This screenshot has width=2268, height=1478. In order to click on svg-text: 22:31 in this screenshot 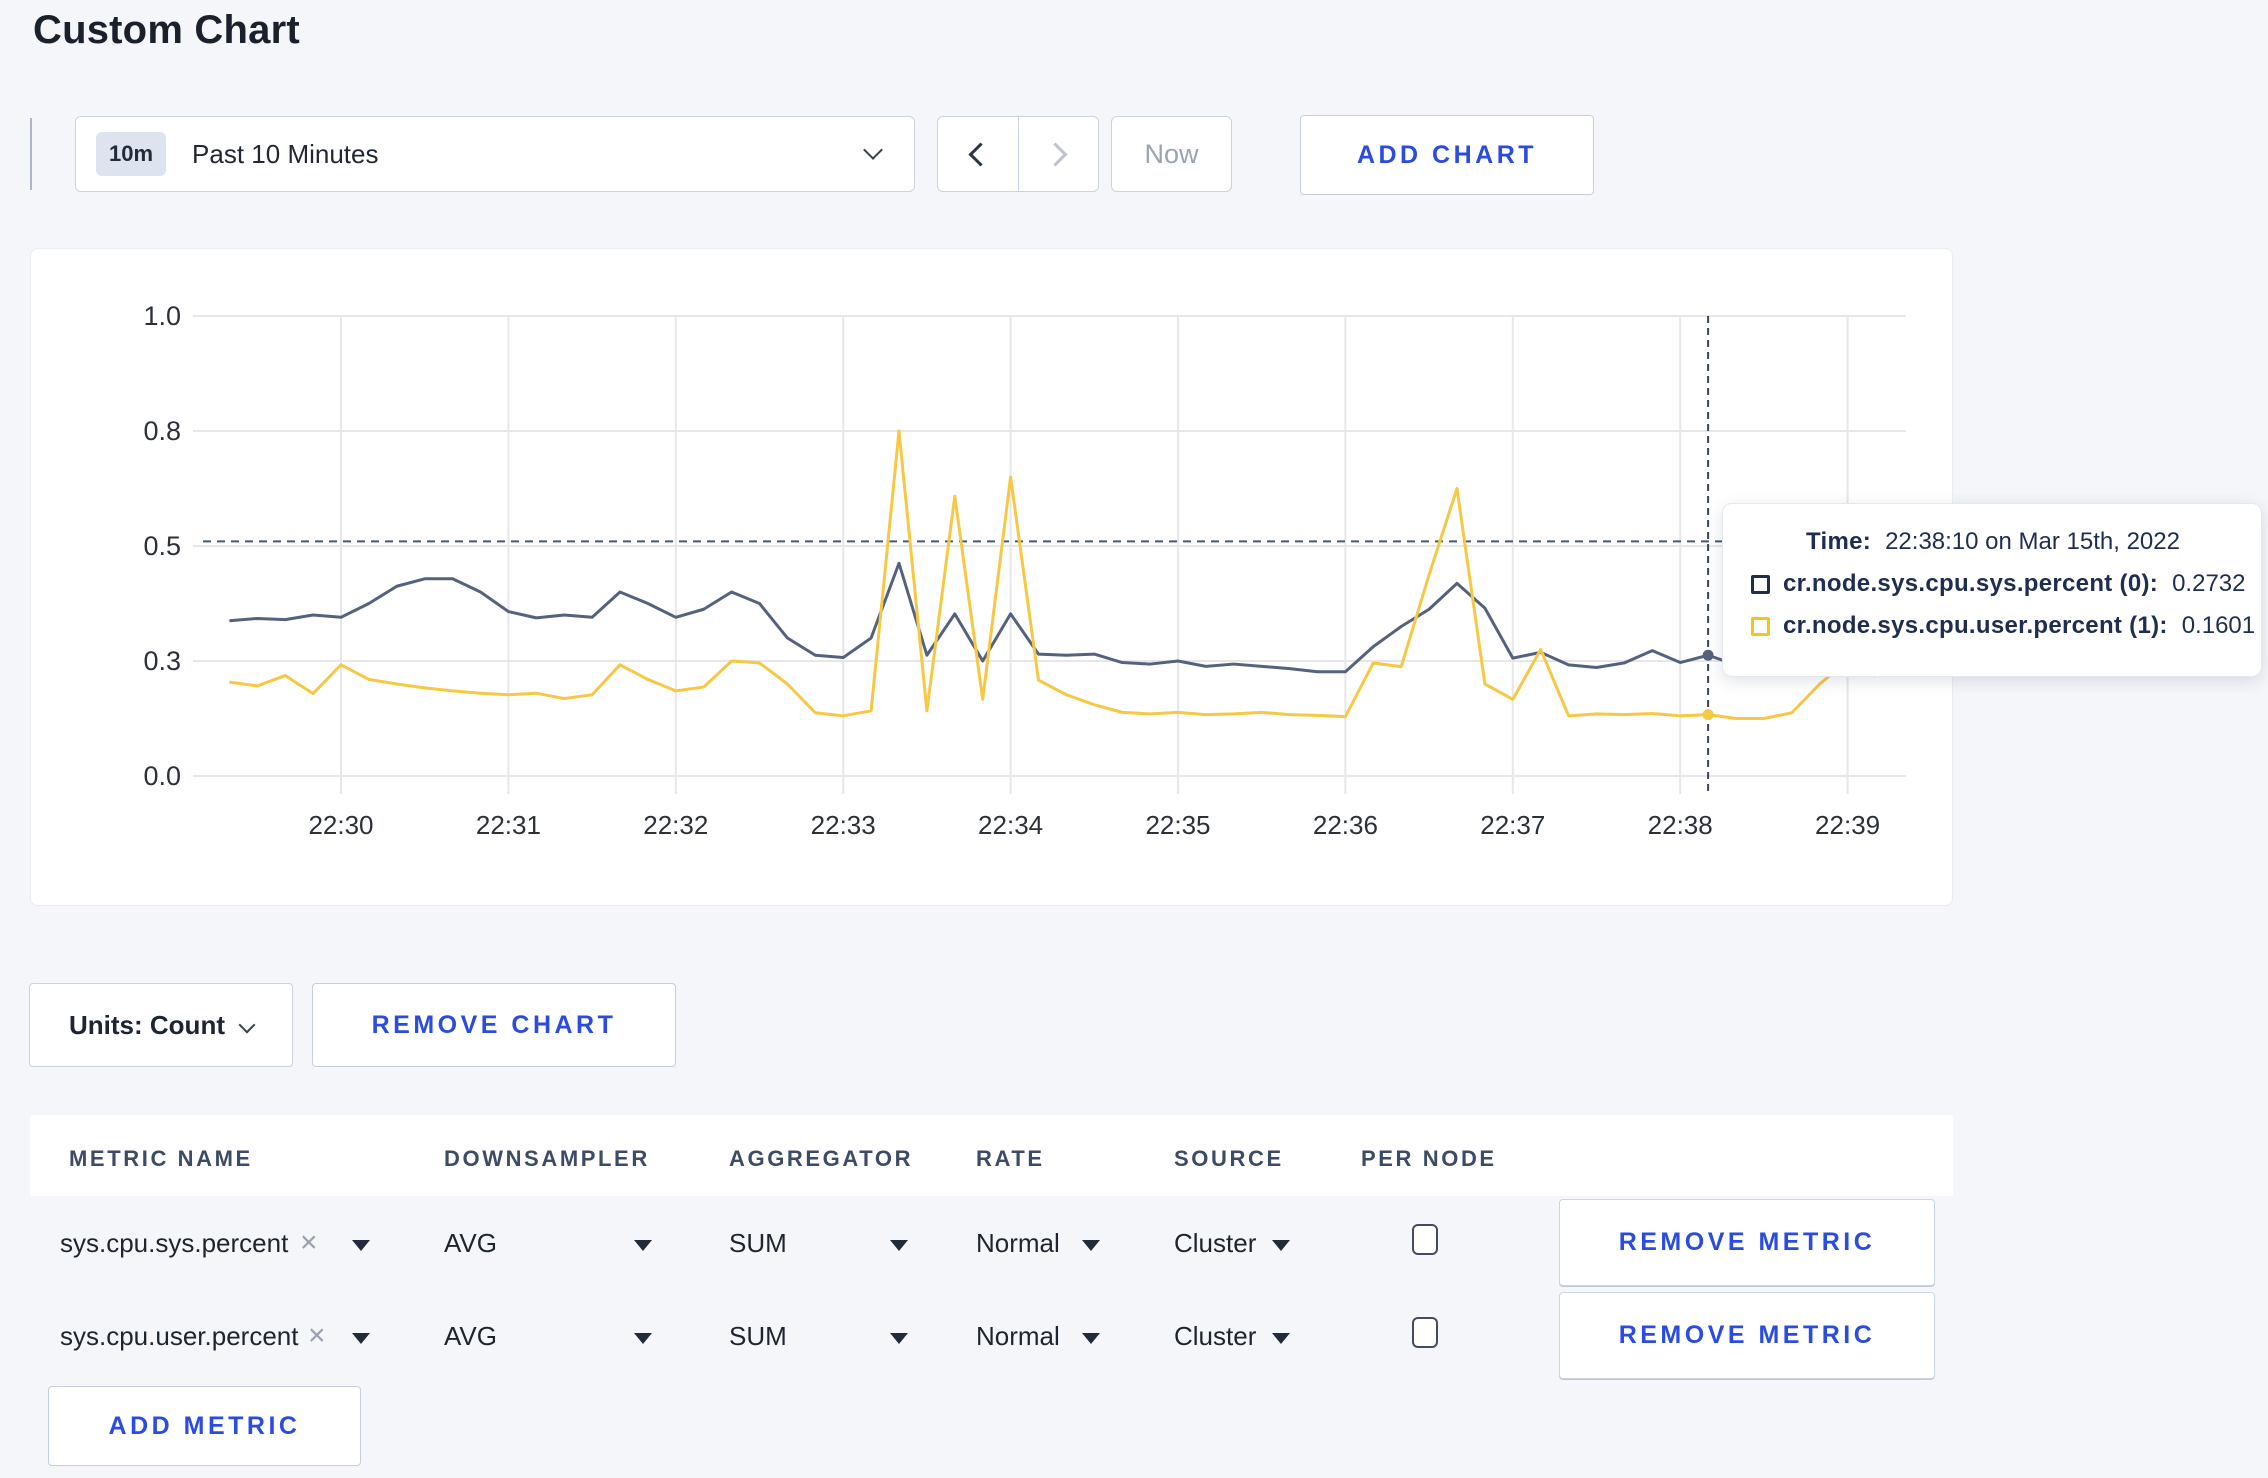, I will do `click(508, 825)`.